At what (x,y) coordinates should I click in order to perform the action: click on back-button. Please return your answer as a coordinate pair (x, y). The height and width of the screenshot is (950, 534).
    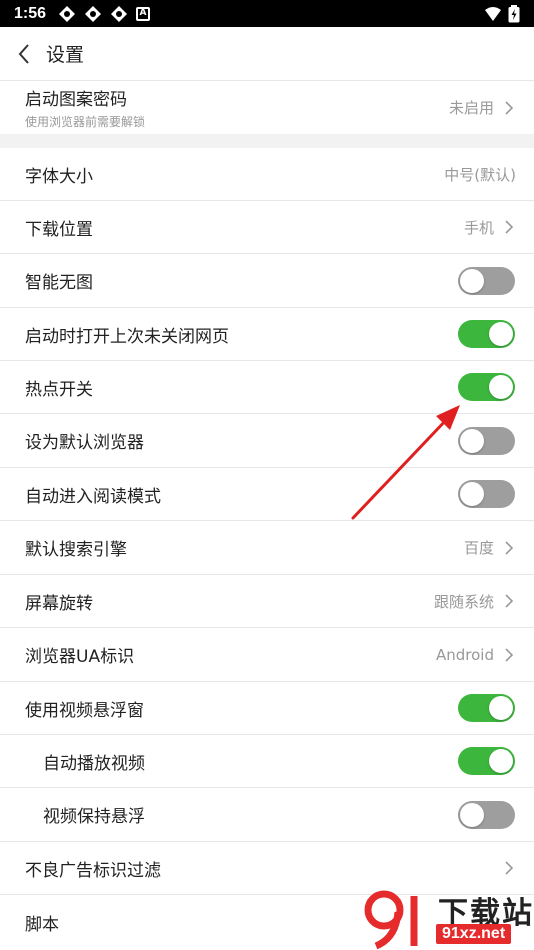
    Looking at the image, I should click on (24, 54).